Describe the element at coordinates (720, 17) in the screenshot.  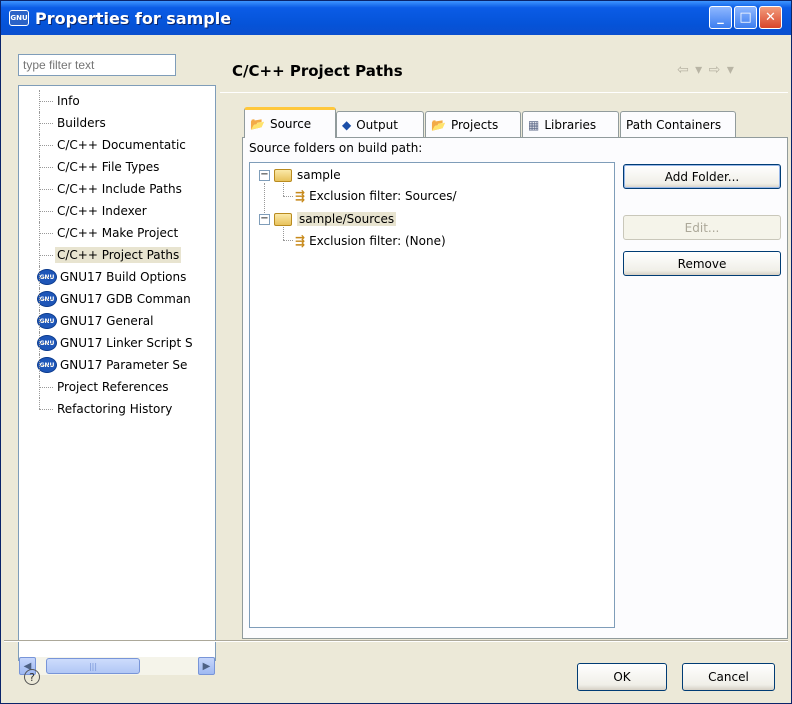
I see `minimize-button: _` at that location.